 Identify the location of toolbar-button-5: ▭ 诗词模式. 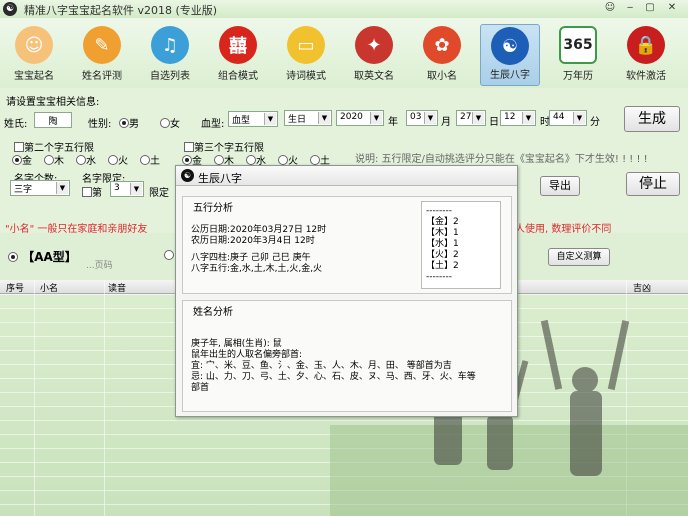
(306, 55).